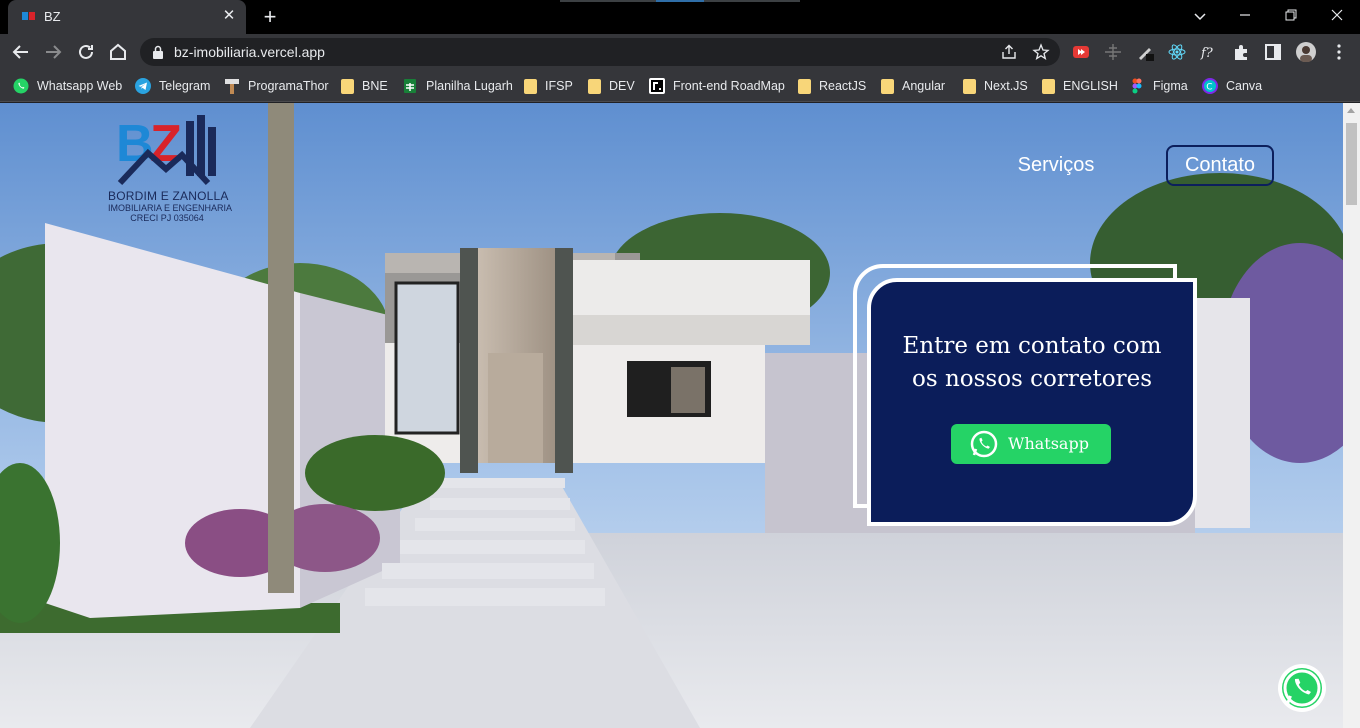  I want to click on url-text: bz-imobiliaria.vercel.app, so click(249, 52).